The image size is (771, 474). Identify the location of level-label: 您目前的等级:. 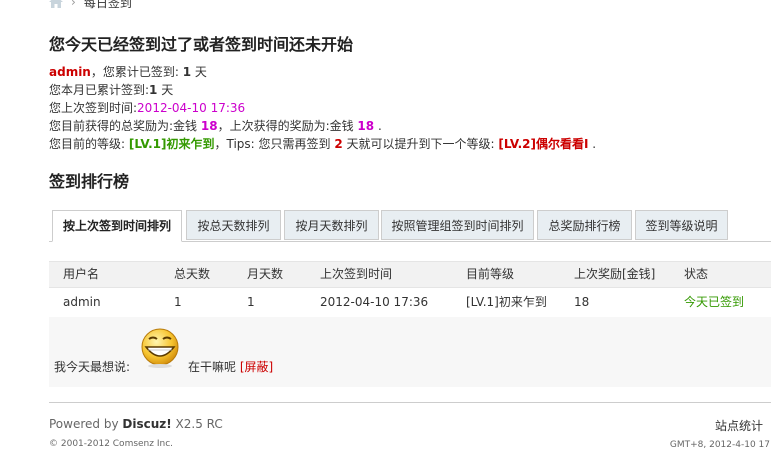
(89, 144).